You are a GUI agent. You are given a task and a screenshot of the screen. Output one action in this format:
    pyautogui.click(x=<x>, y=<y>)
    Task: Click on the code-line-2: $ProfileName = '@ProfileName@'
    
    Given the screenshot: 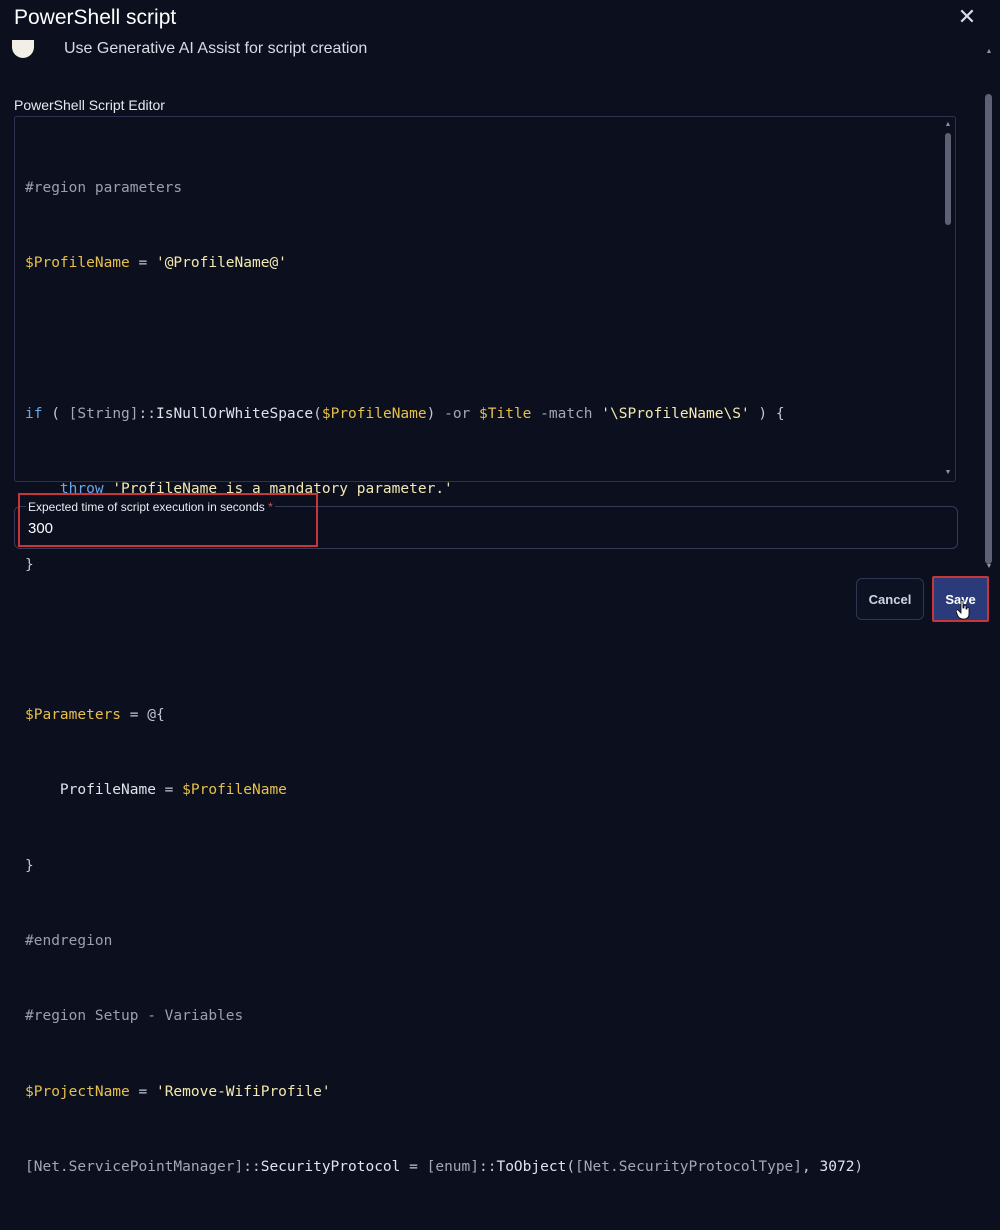 What is the action you would take?
    pyautogui.click(x=156, y=263)
    